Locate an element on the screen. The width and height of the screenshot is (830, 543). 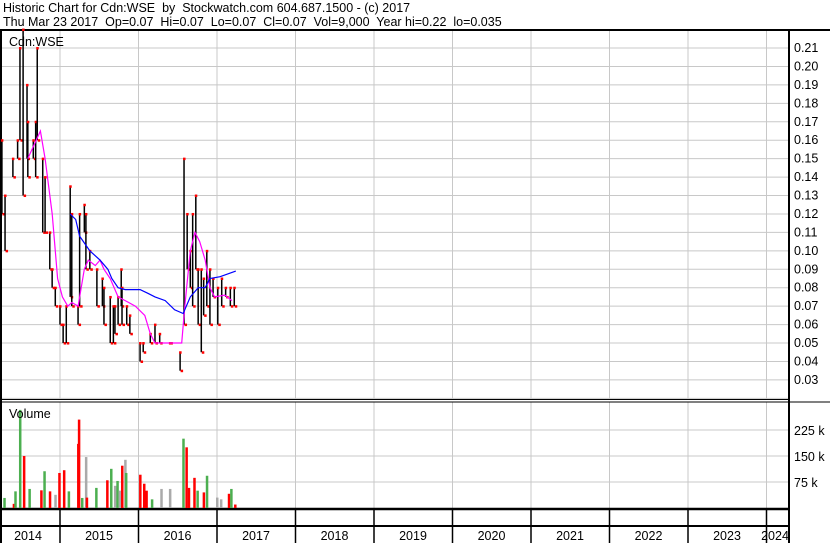
price-tick-label: 0.09 is located at coordinates (806, 269).